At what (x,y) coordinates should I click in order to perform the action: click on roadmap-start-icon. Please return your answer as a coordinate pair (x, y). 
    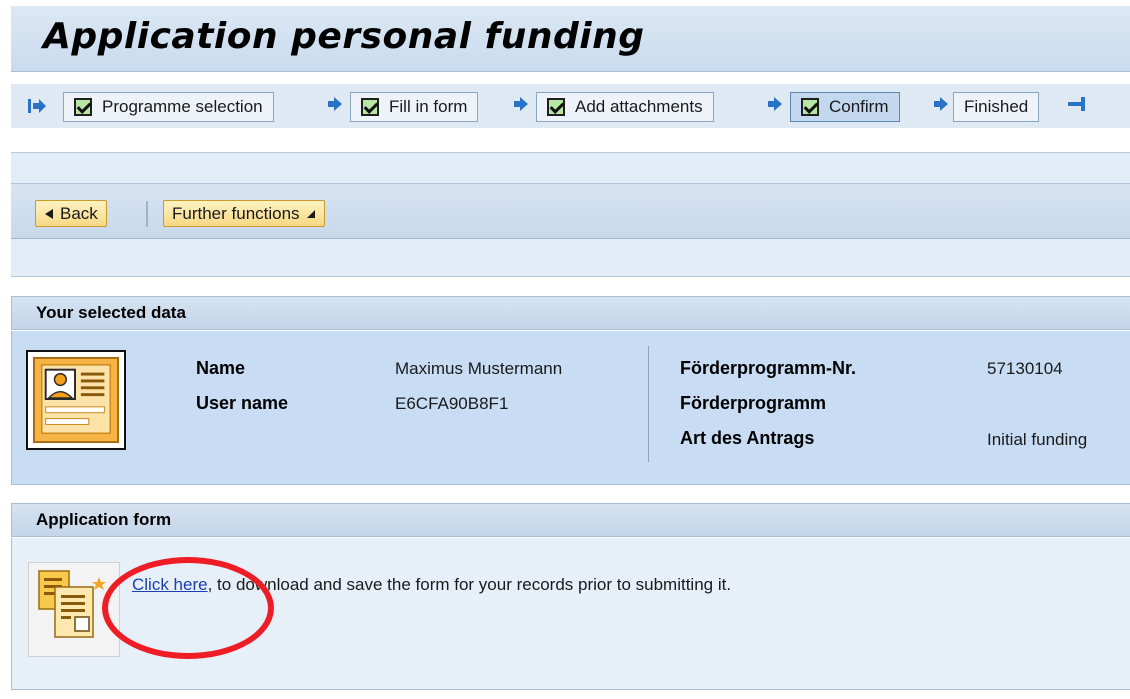
    Looking at the image, I should click on (37, 106).